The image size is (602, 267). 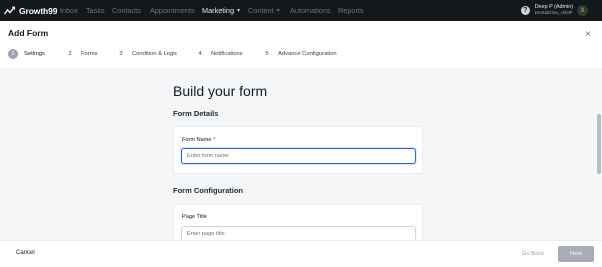 I want to click on step-notifications: 4 Notifications, so click(x=228, y=54).